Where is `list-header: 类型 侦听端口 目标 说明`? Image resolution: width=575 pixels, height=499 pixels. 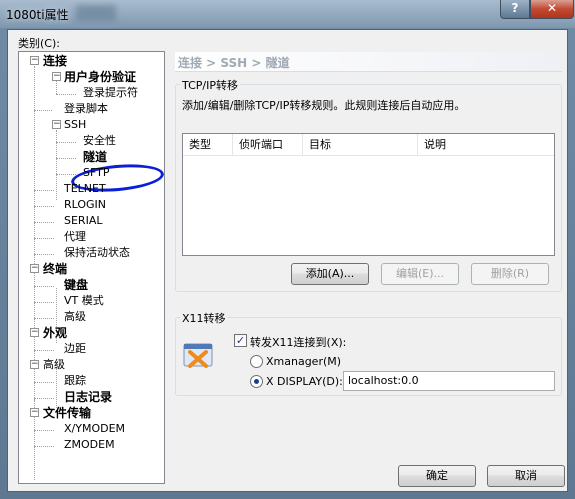
list-header: 类型 侦听端口 目标 说明 is located at coordinates (368, 145).